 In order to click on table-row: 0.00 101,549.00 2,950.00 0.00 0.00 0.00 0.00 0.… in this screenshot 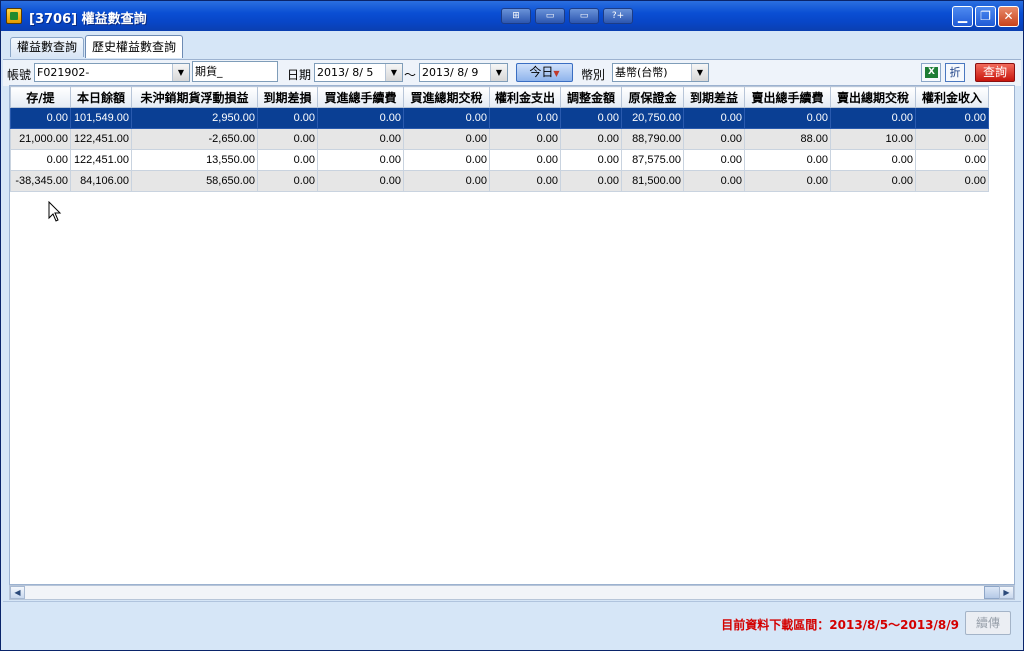, I will do `click(499, 118)`.